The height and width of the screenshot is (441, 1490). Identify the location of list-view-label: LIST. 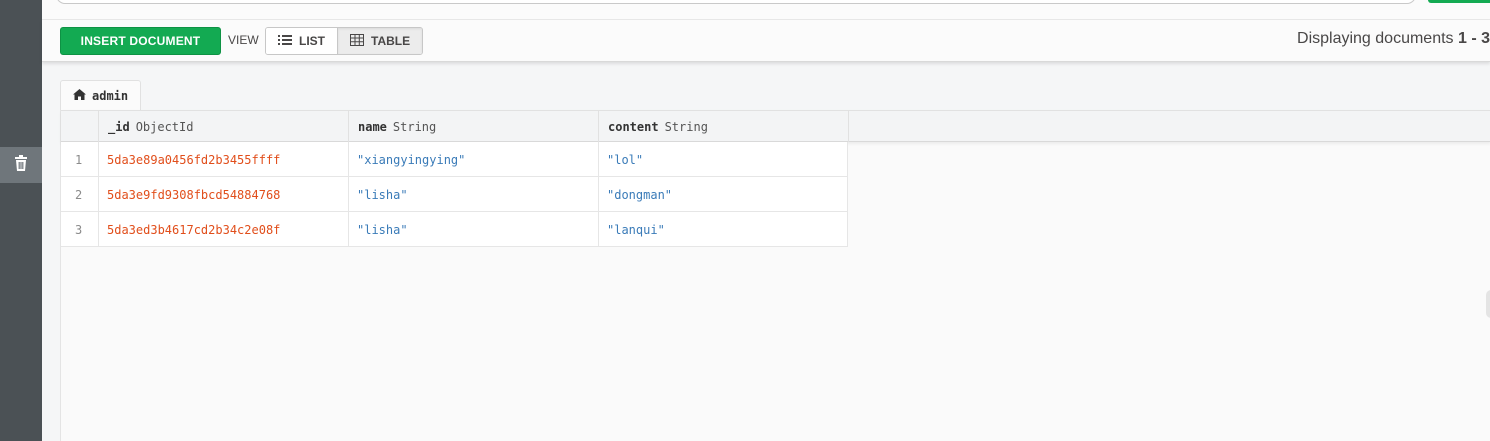
(312, 41).